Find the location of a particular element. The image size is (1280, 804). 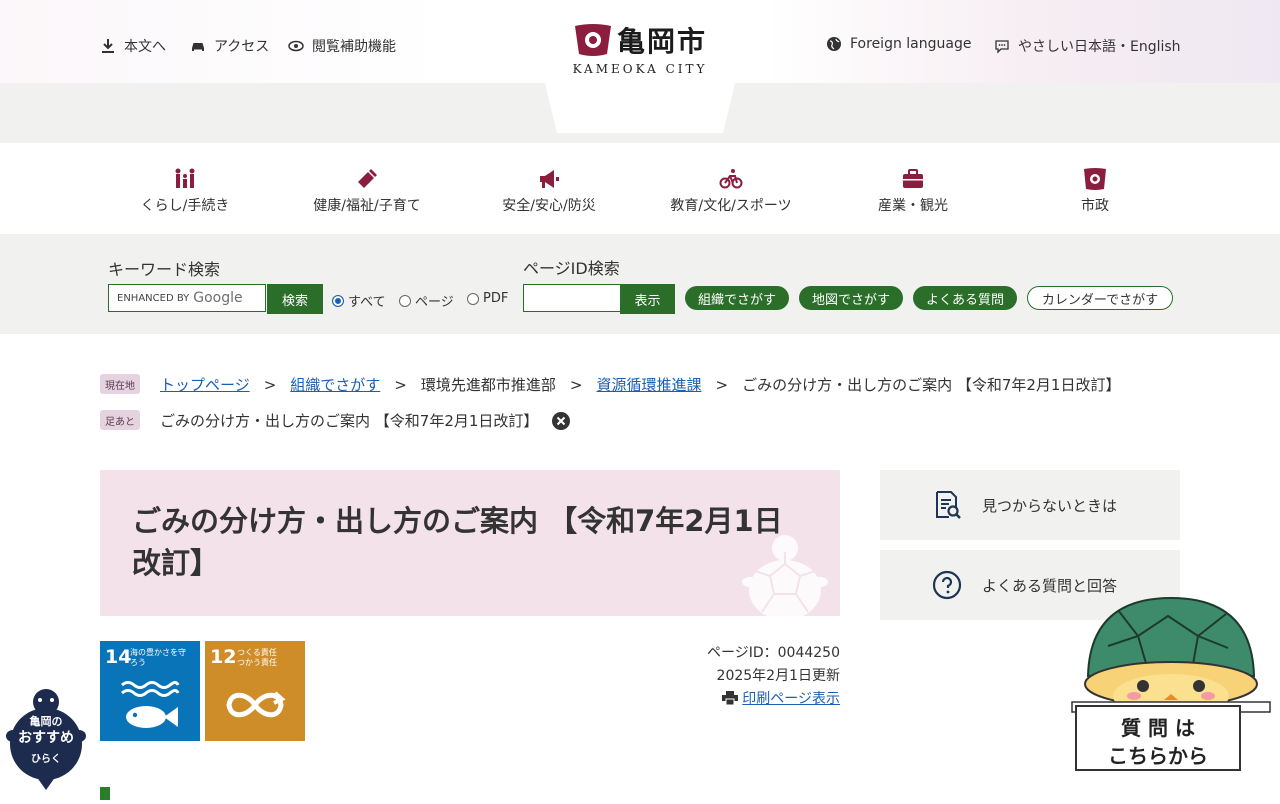

not-found-label: 見つからないときは is located at coordinates (1050, 505).